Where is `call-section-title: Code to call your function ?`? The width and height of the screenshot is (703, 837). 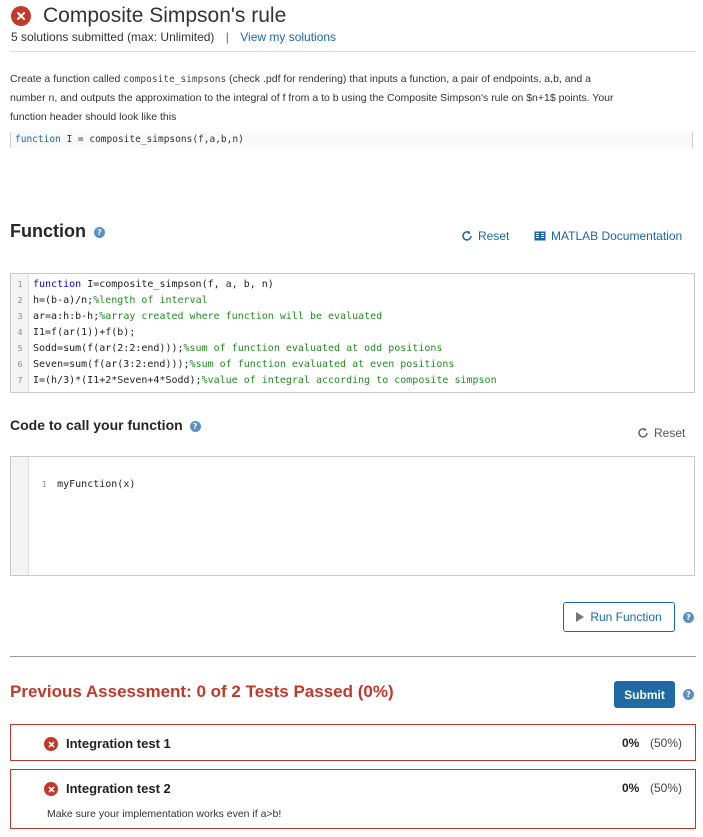
call-section-title: Code to call your function ? is located at coordinates (105, 425).